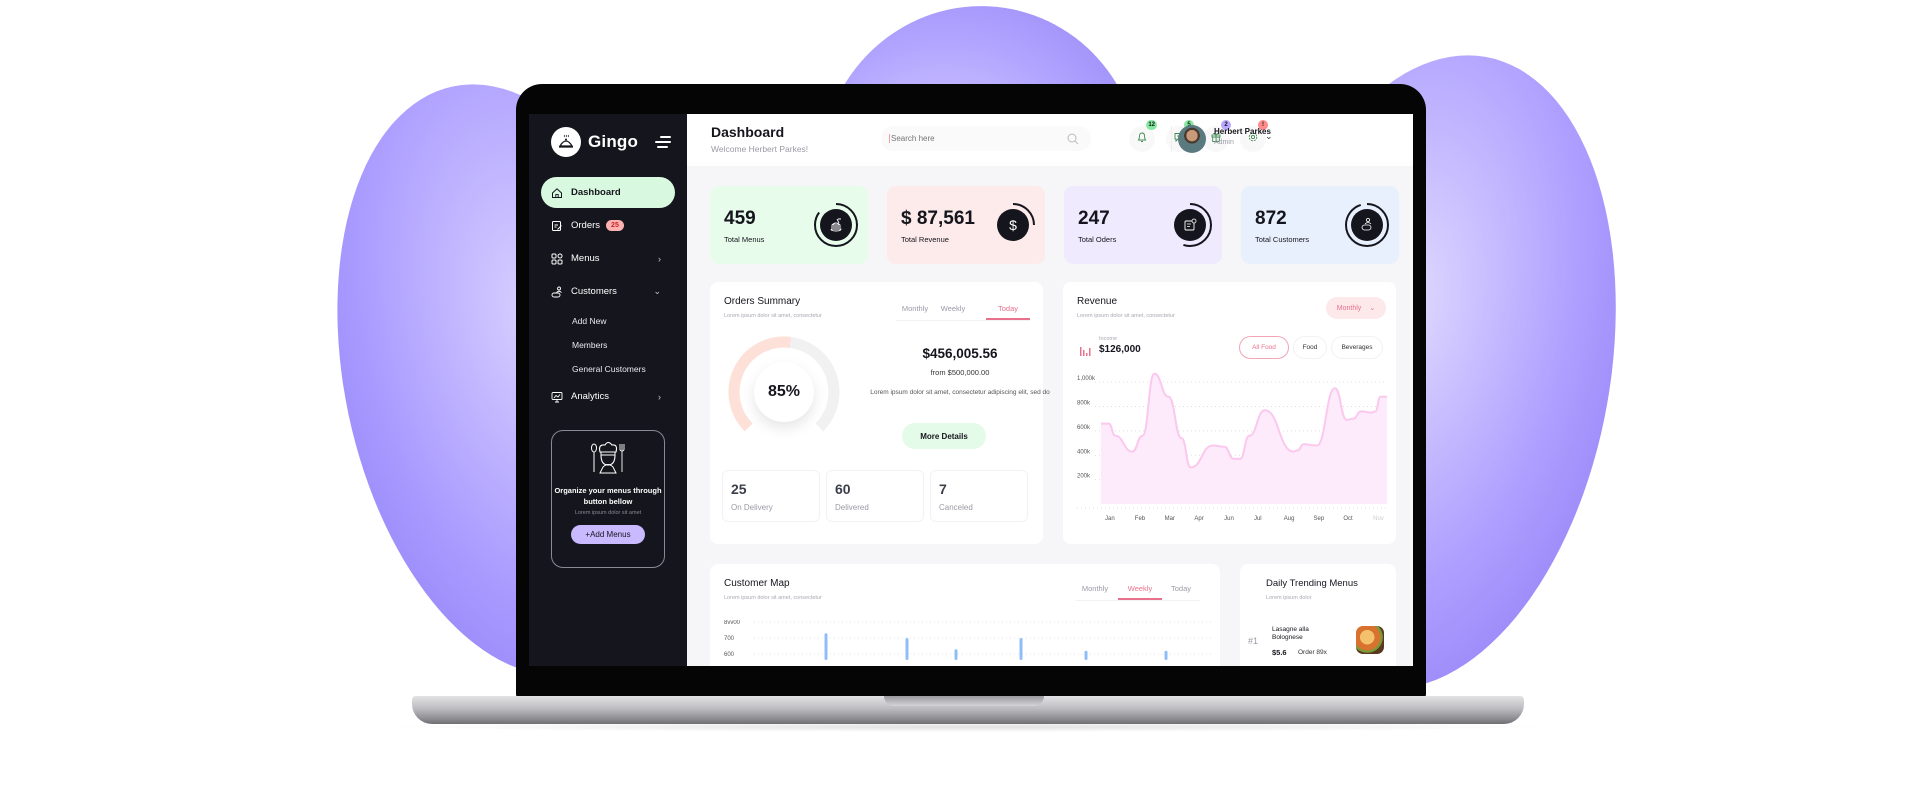  Describe the element at coordinates (590, 396) in the screenshot. I see `sidebar-item-label: Analytics` at that location.